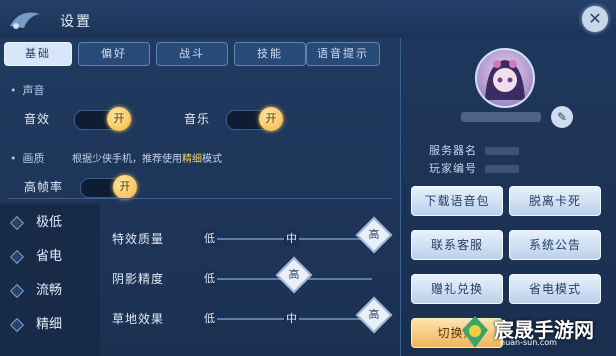 The image size is (616, 356). What do you see at coordinates (252, 235) in the screenshot?
I see `effect-quality-slider: 特效质量 低 中 高` at bounding box center [252, 235].